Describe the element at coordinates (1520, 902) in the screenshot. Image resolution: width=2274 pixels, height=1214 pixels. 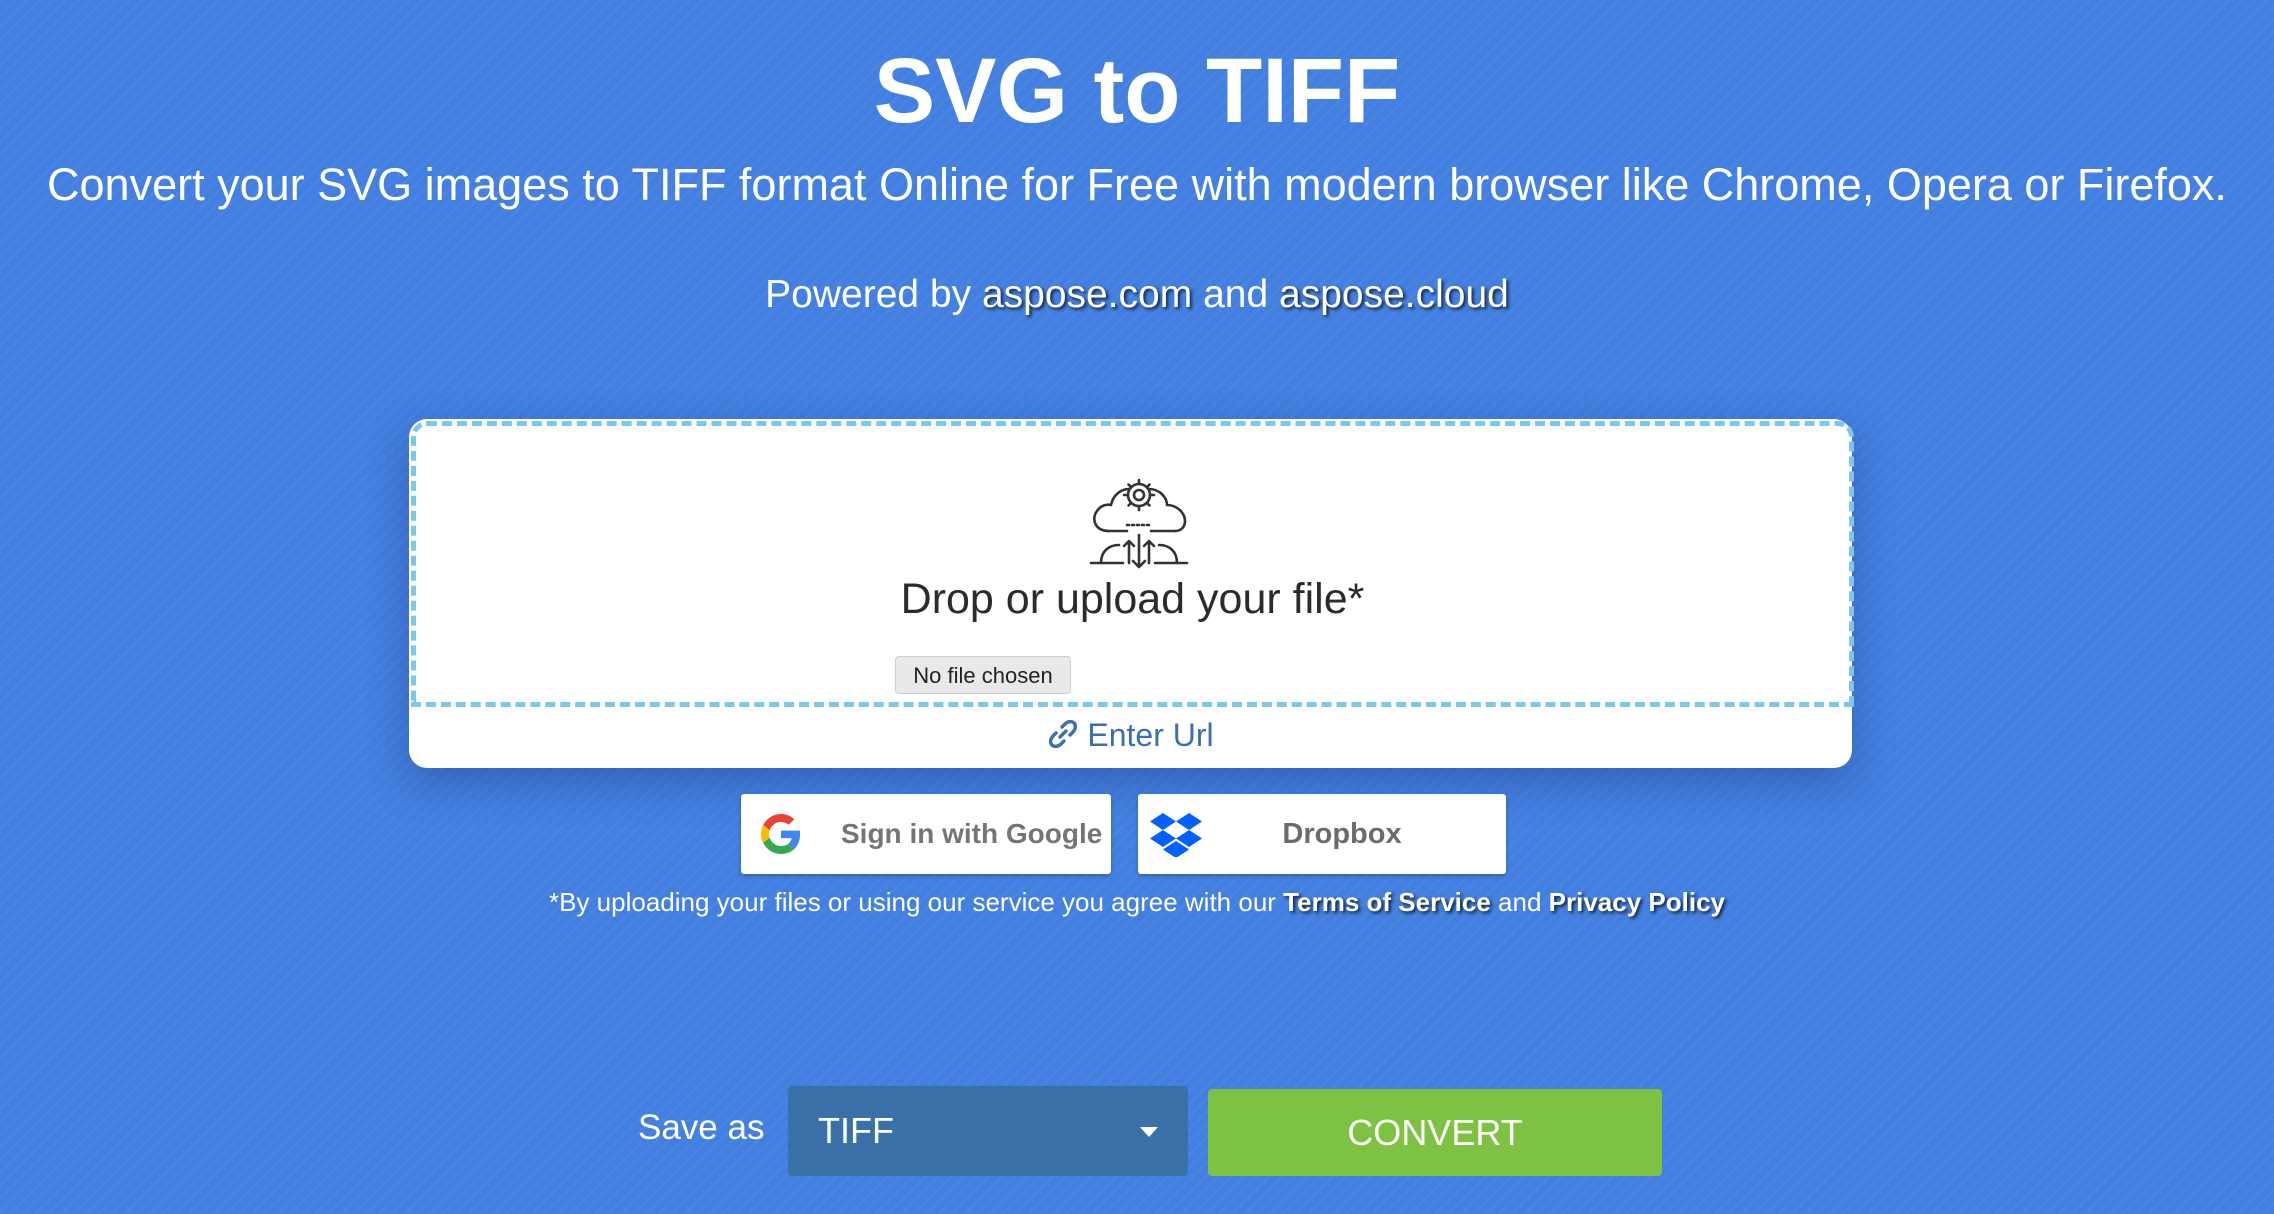
I see `terms-and: and` at that location.